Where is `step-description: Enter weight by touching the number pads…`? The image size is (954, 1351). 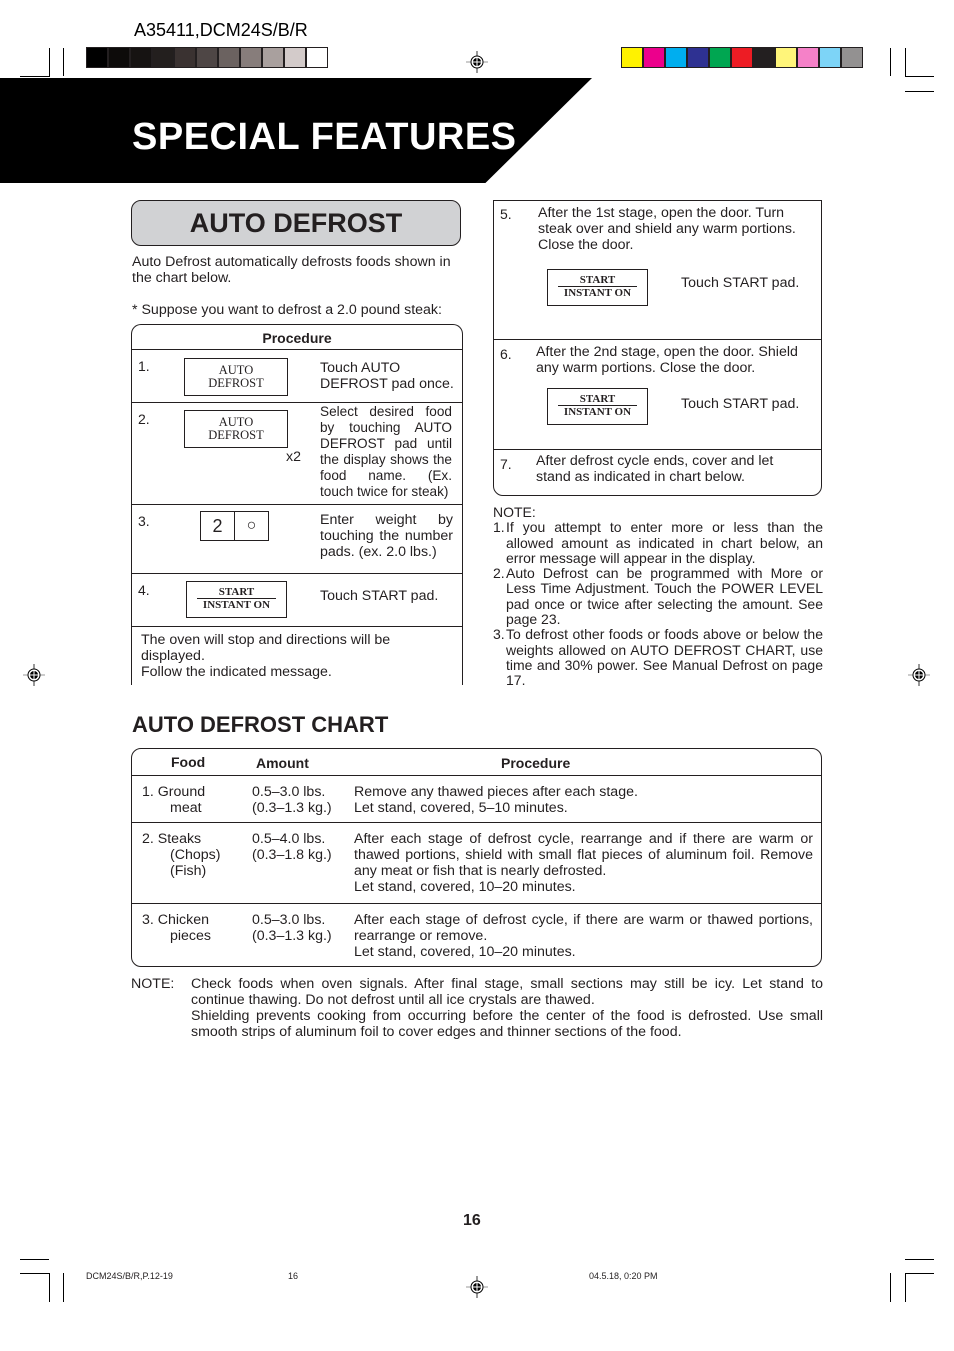
step-description: Enter weight by touching the number pads… is located at coordinates (386, 536).